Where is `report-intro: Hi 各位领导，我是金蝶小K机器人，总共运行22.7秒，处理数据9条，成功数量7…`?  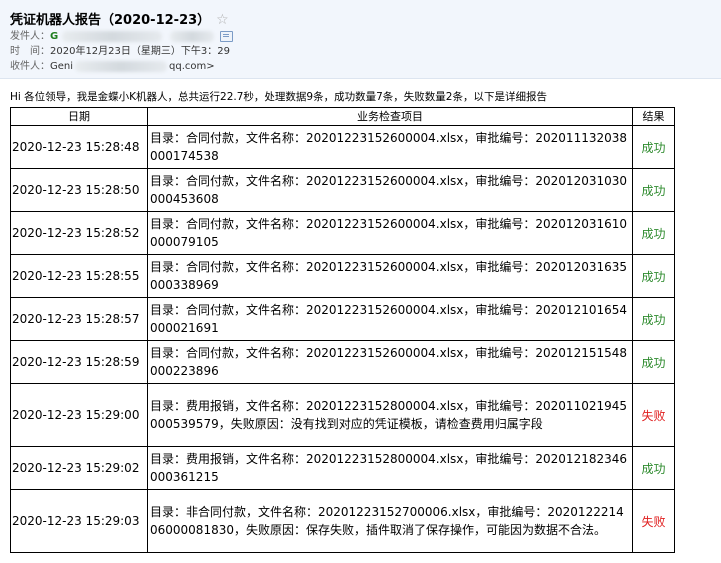
report-intro: Hi 各位领导，我是金蝶小K机器人，总共运行22.7秒，处理数据9条，成功数量7… is located at coordinates (278, 97).